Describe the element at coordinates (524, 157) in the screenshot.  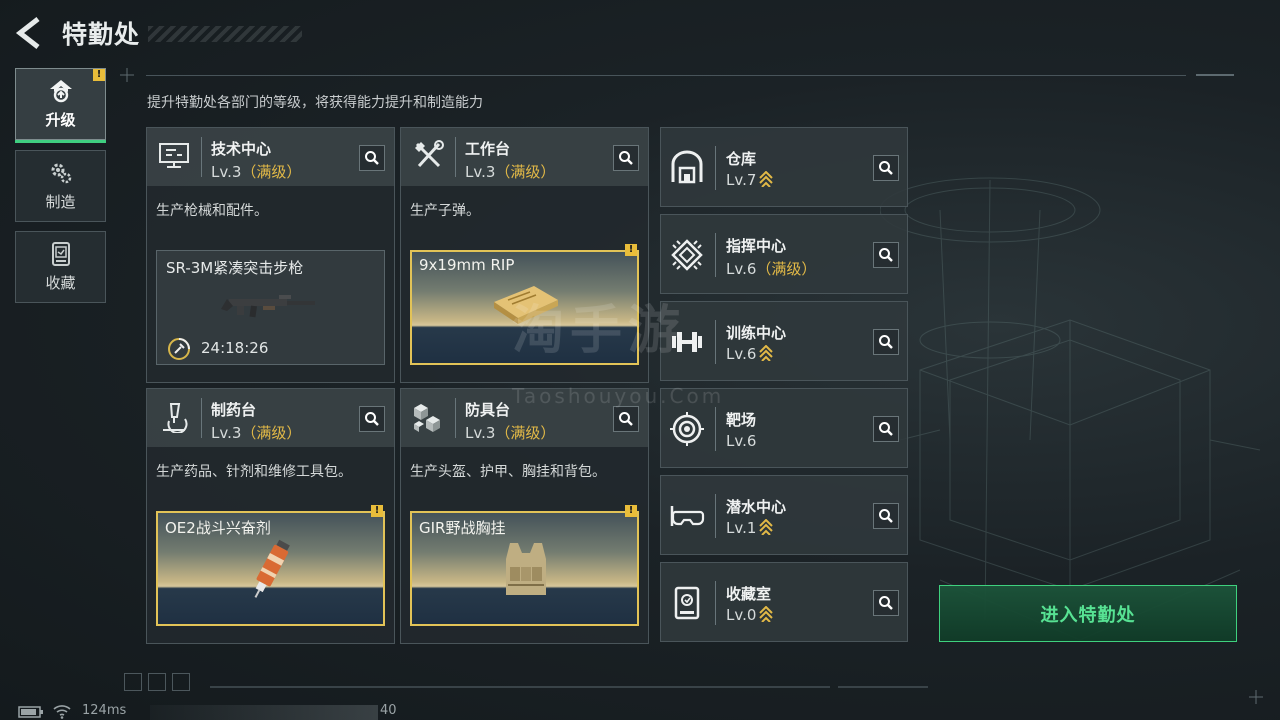
I see `card-header: 工作台 Lv.3（满级）` at that location.